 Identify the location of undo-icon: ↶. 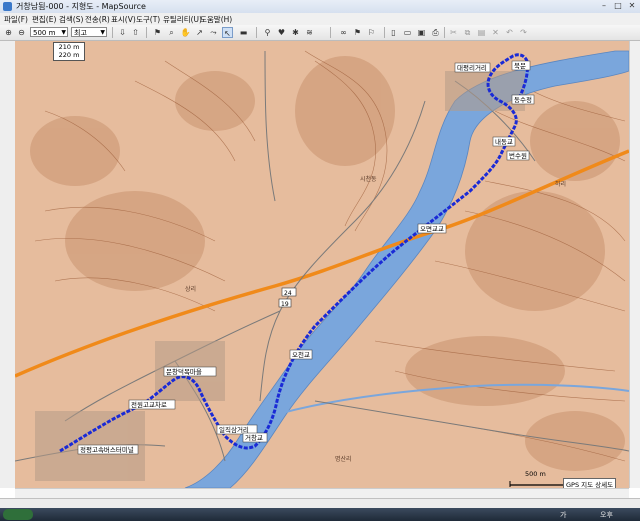
(509, 32).